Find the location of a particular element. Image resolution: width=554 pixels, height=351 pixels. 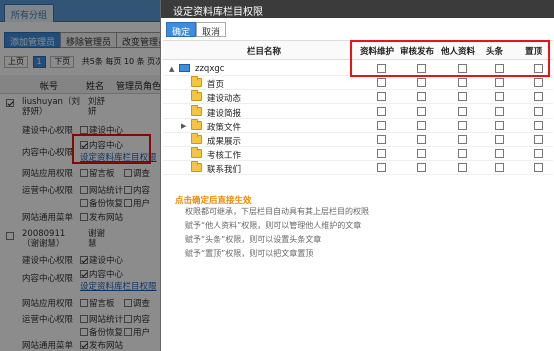

notes-line: 赋予“置顶”权限，则可以把文章置顶 is located at coordinates (249, 253).